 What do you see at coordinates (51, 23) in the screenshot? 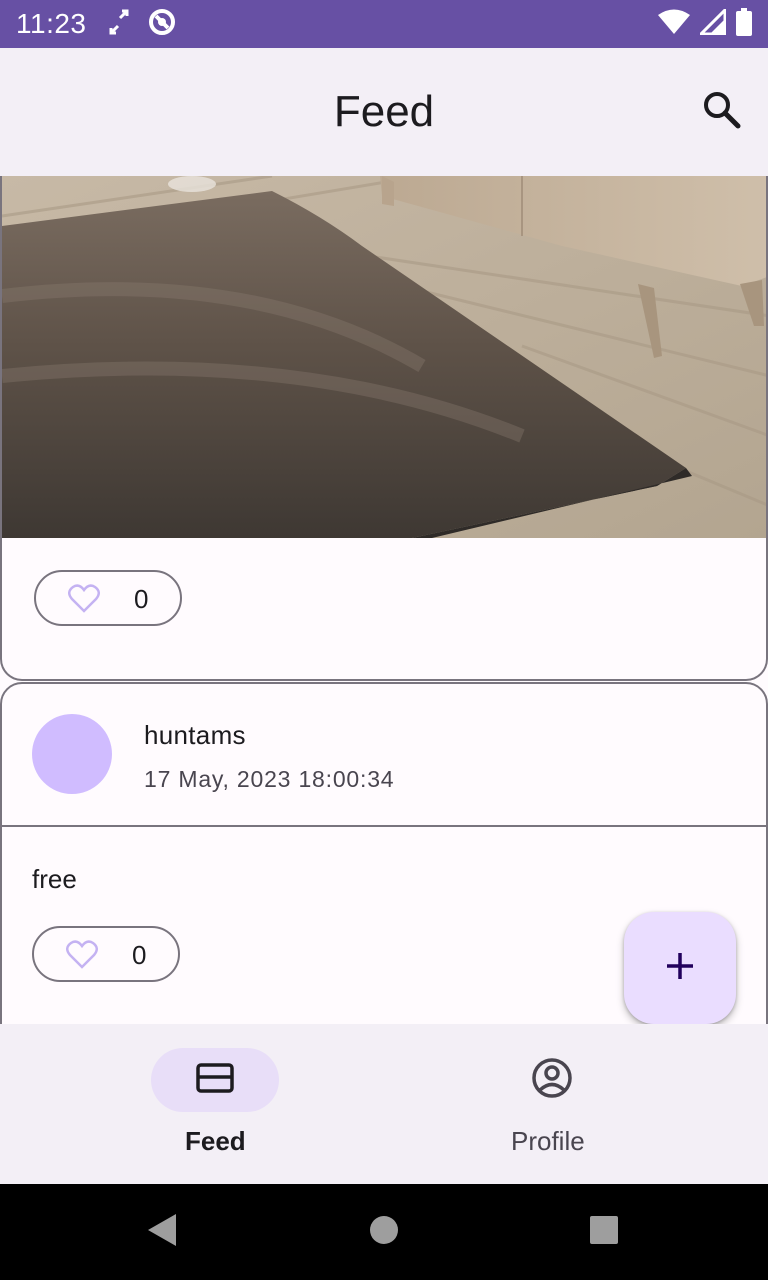
I see `status-time: 11:23` at bounding box center [51, 23].